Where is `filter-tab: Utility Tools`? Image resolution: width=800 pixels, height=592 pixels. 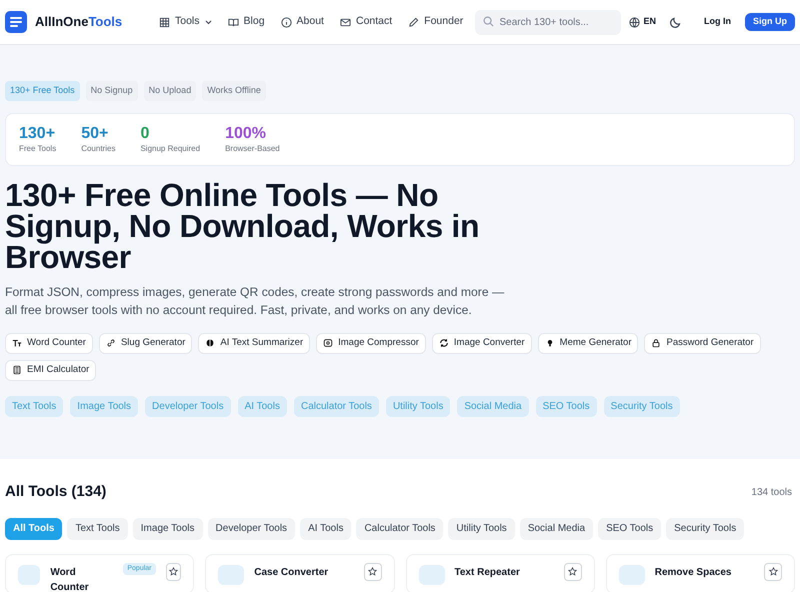
filter-tab: Utility Tools is located at coordinates (481, 529).